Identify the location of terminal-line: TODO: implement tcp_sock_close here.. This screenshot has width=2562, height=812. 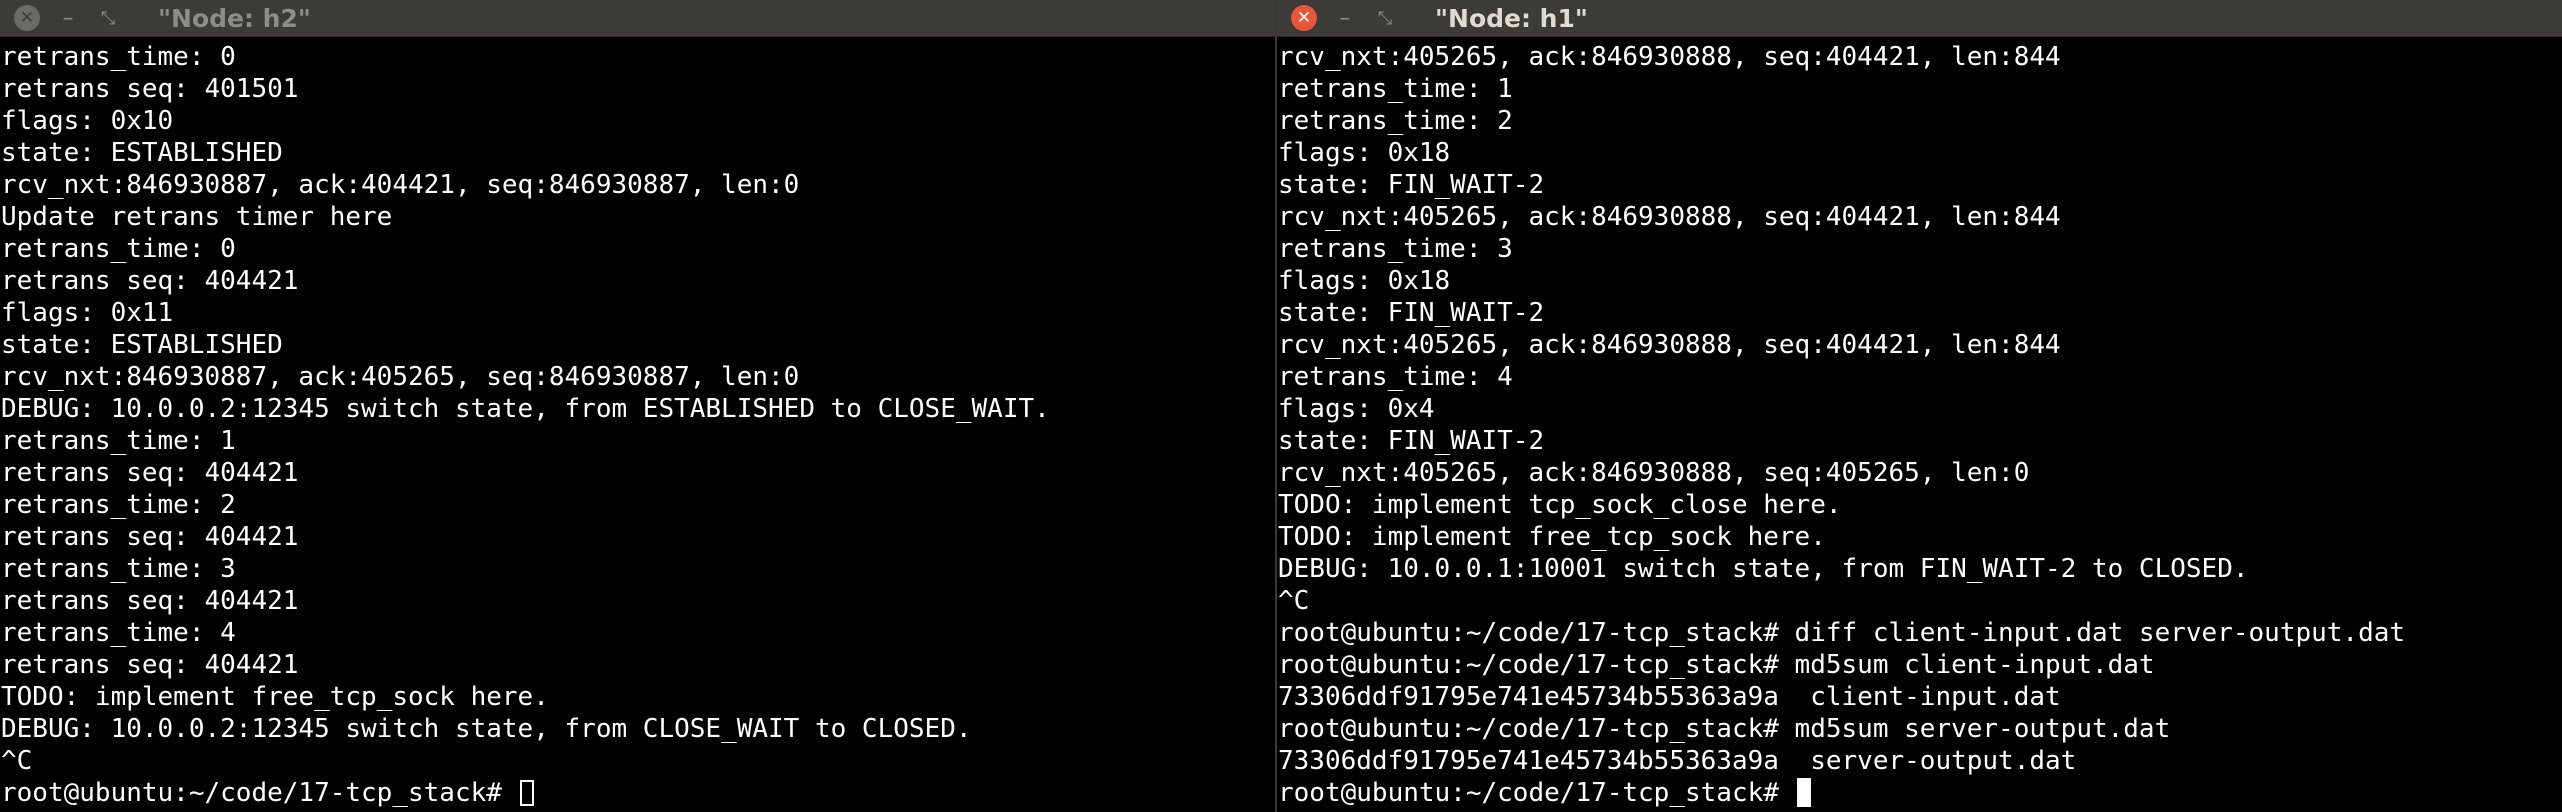
(1560, 505).